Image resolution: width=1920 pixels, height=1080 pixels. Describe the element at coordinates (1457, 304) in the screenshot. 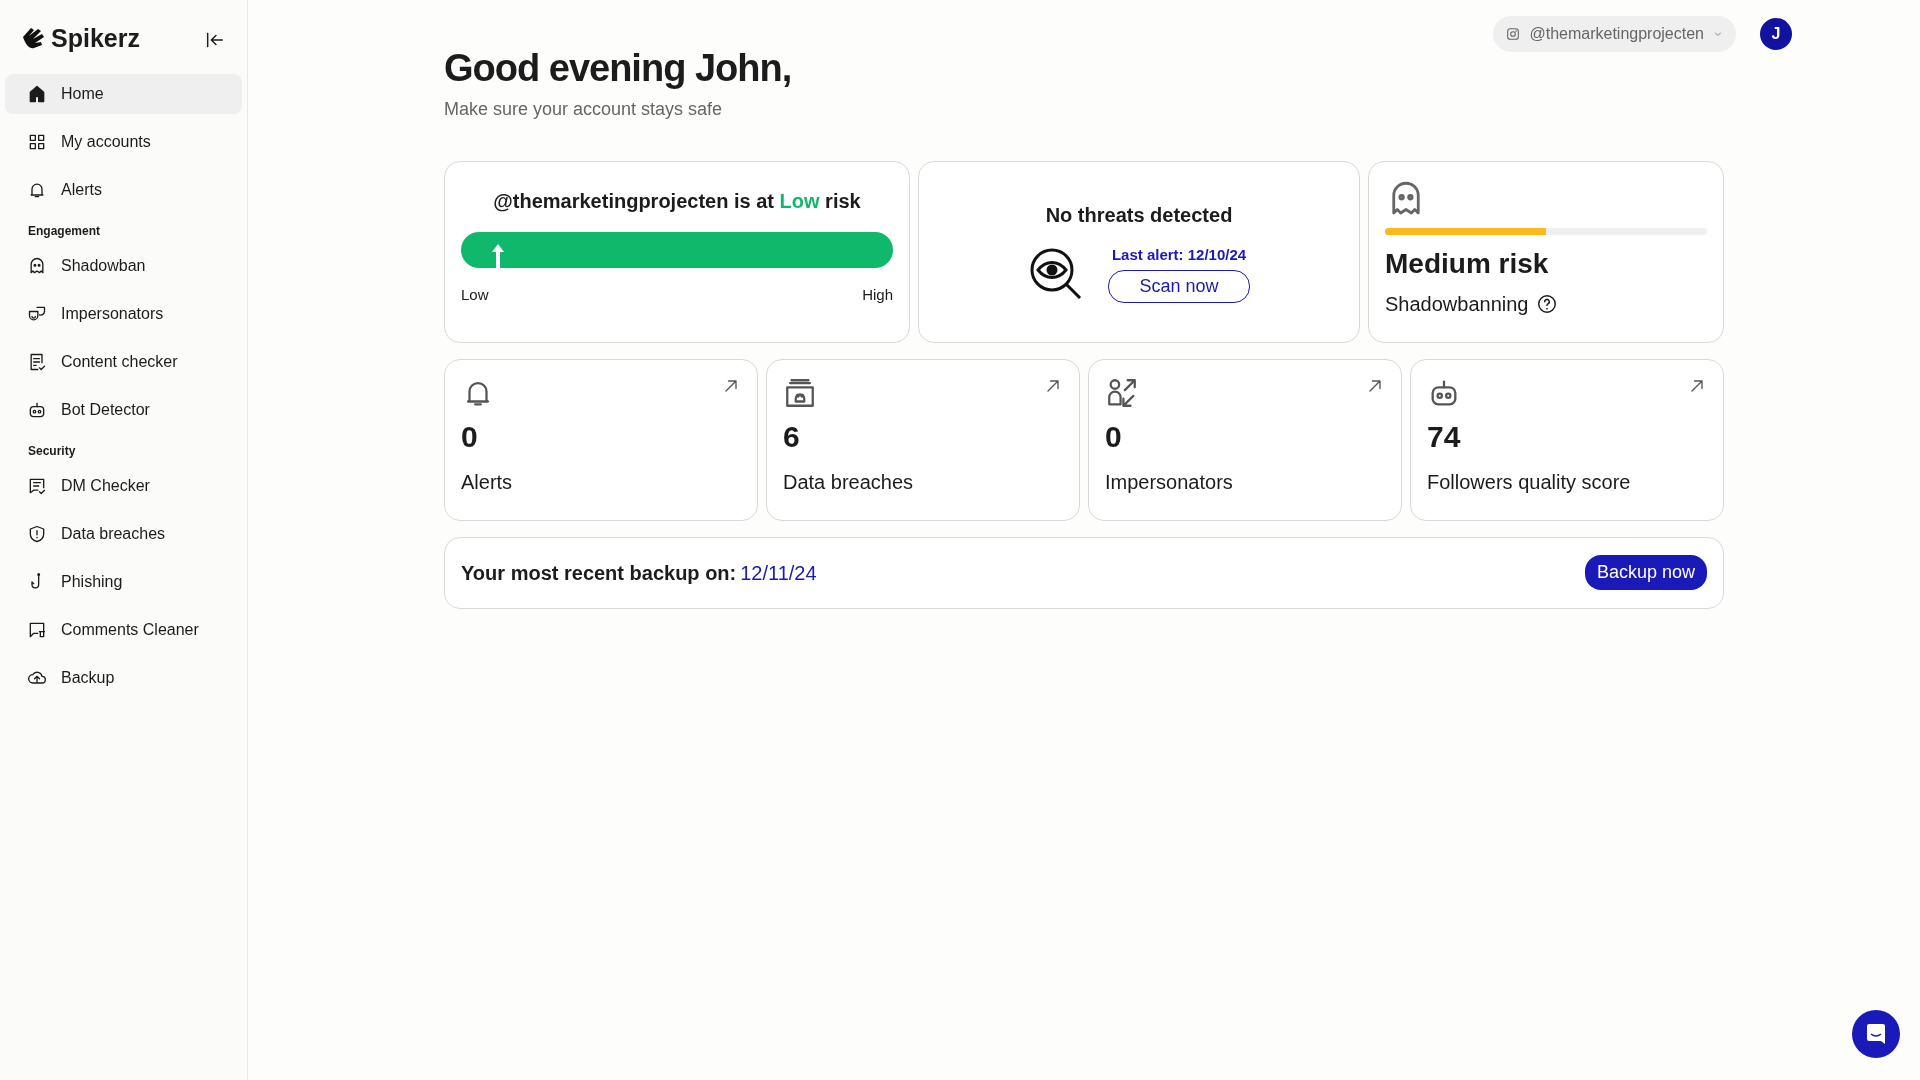

I see `shadowbanning-label: Shadowbanning` at that location.